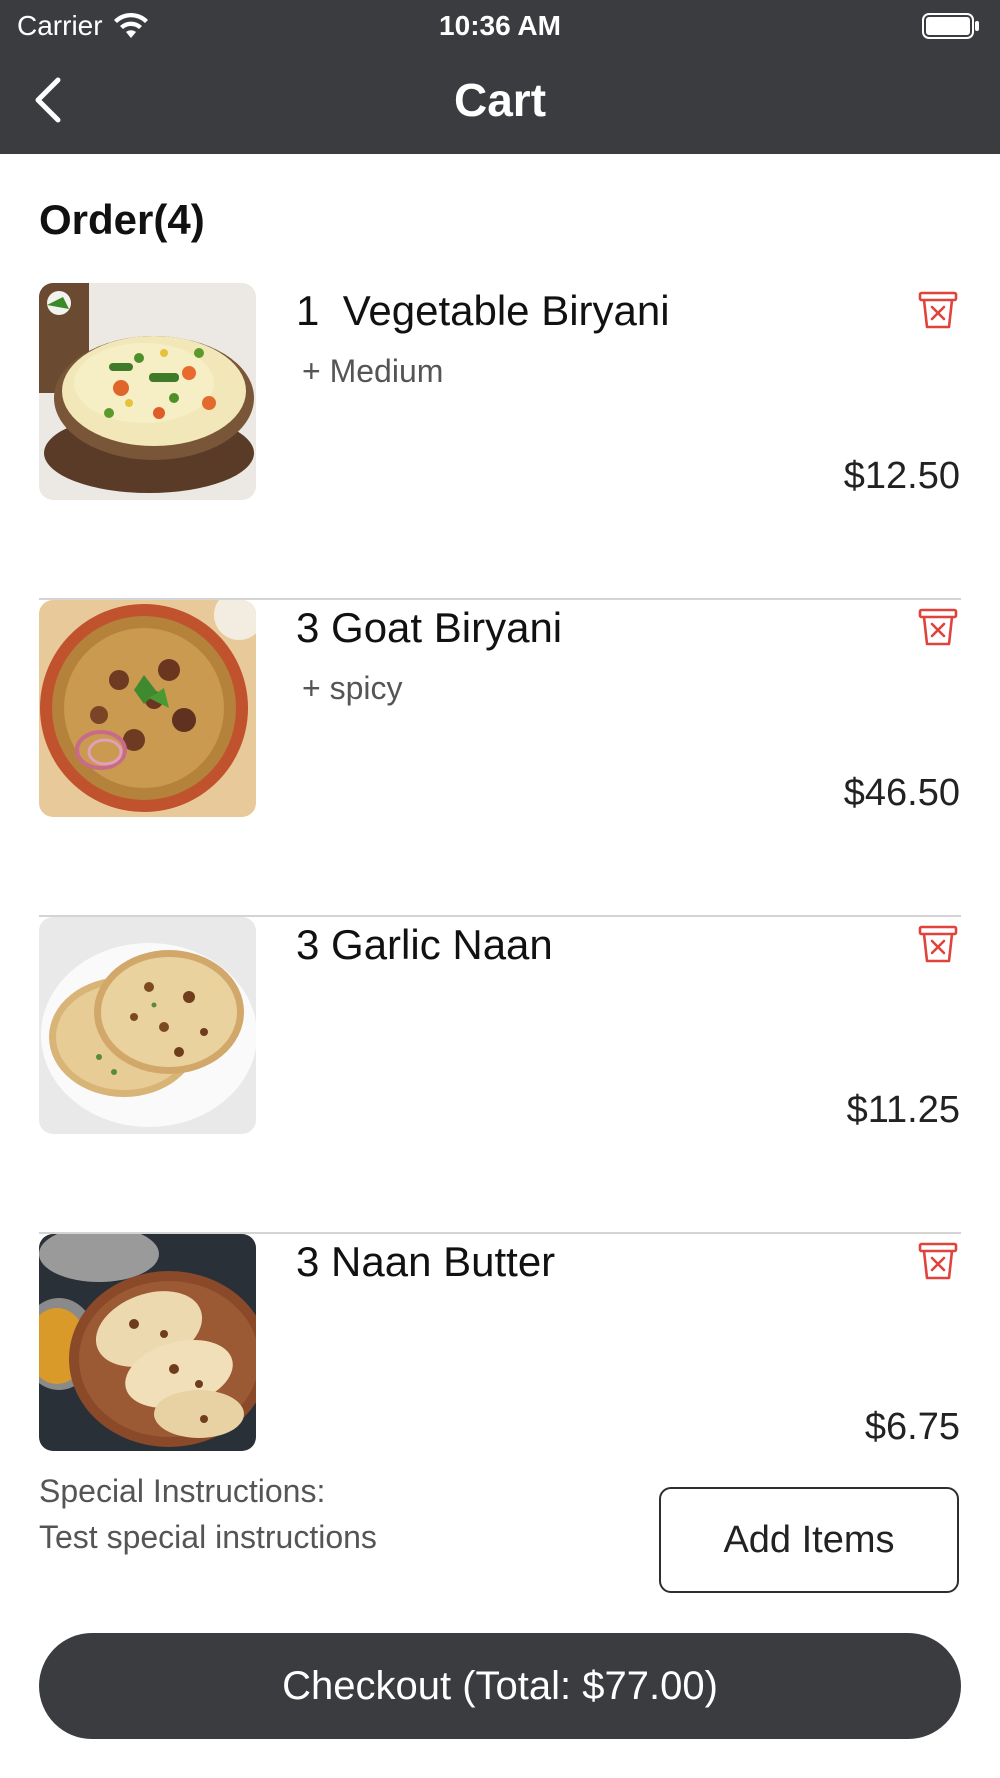 The width and height of the screenshot is (1000, 1778). I want to click on status-time: 10:36 AM, so click(500, 25).